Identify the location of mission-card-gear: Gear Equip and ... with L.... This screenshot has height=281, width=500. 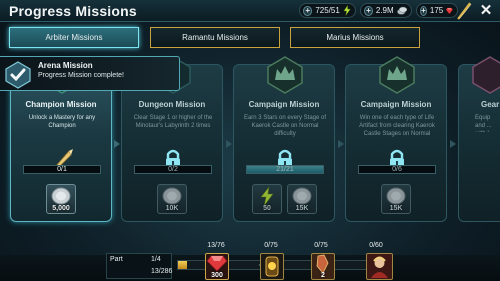
(479, 139).